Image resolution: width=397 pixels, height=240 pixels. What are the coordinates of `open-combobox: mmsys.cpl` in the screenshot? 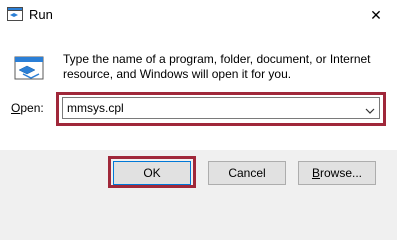 It's located at (221, 108).